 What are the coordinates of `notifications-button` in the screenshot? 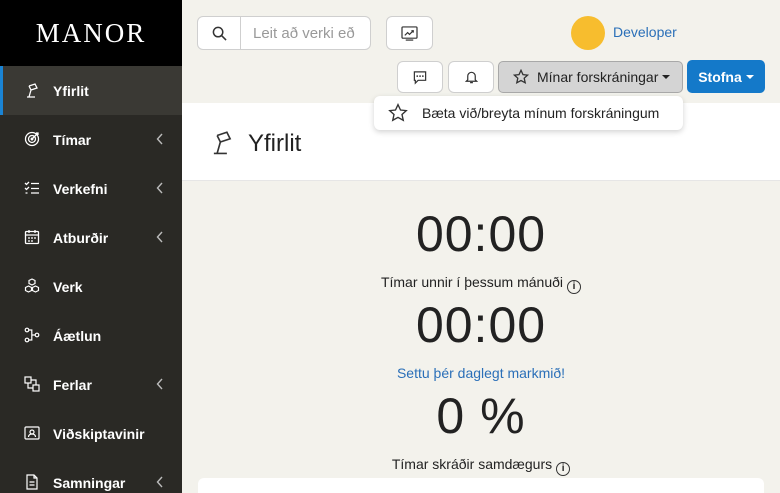 It's located at (471, 77).